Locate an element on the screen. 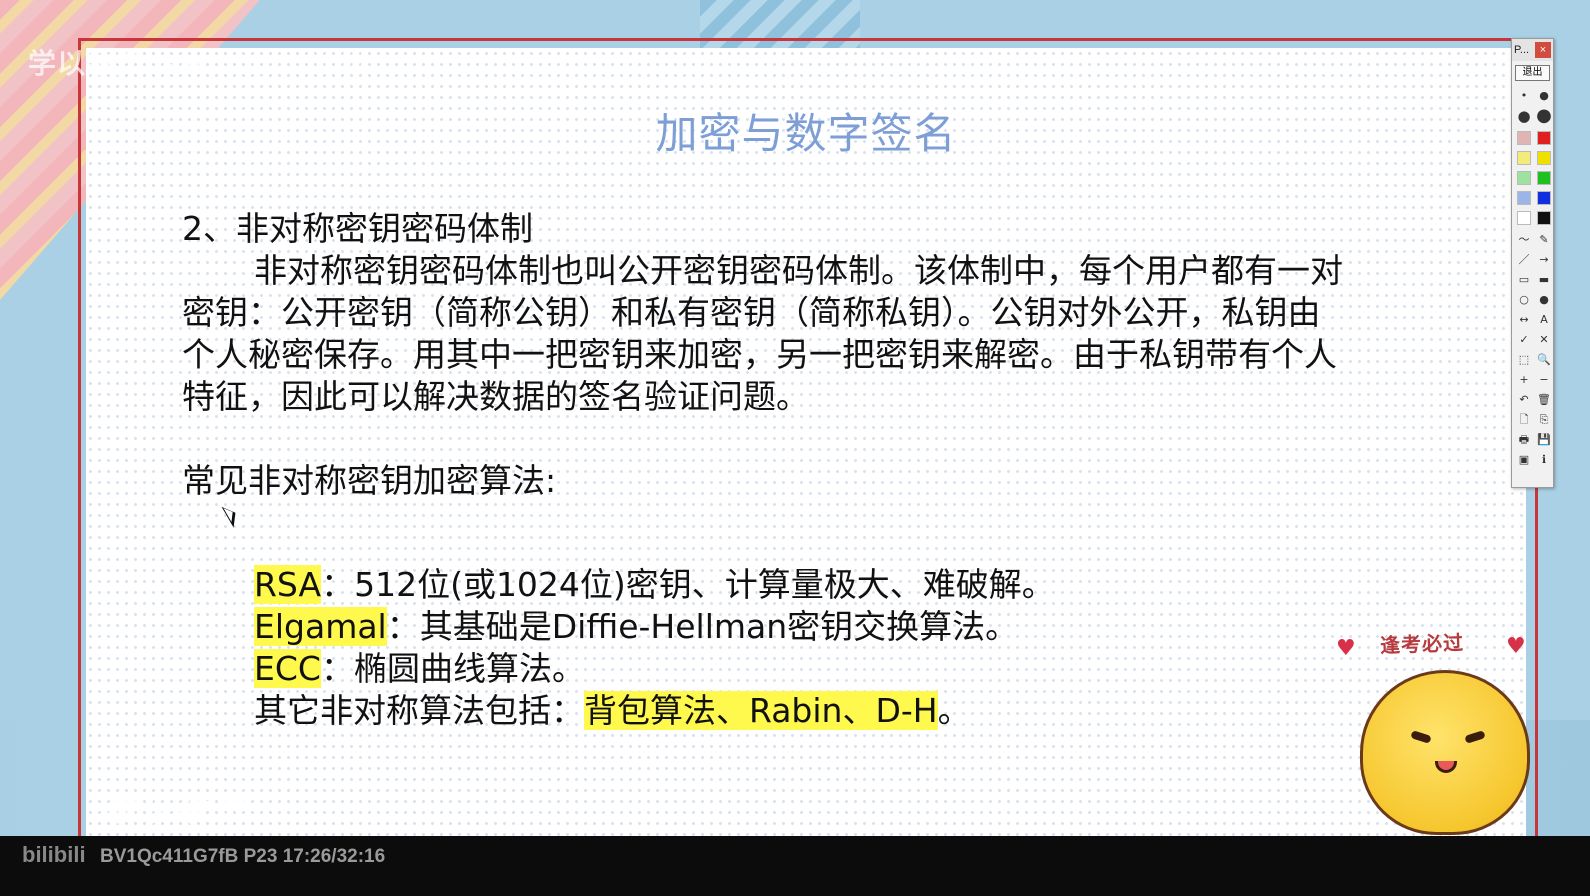  toolbar-tool-icon: ⎘ is located at coordinates (1544, 420).